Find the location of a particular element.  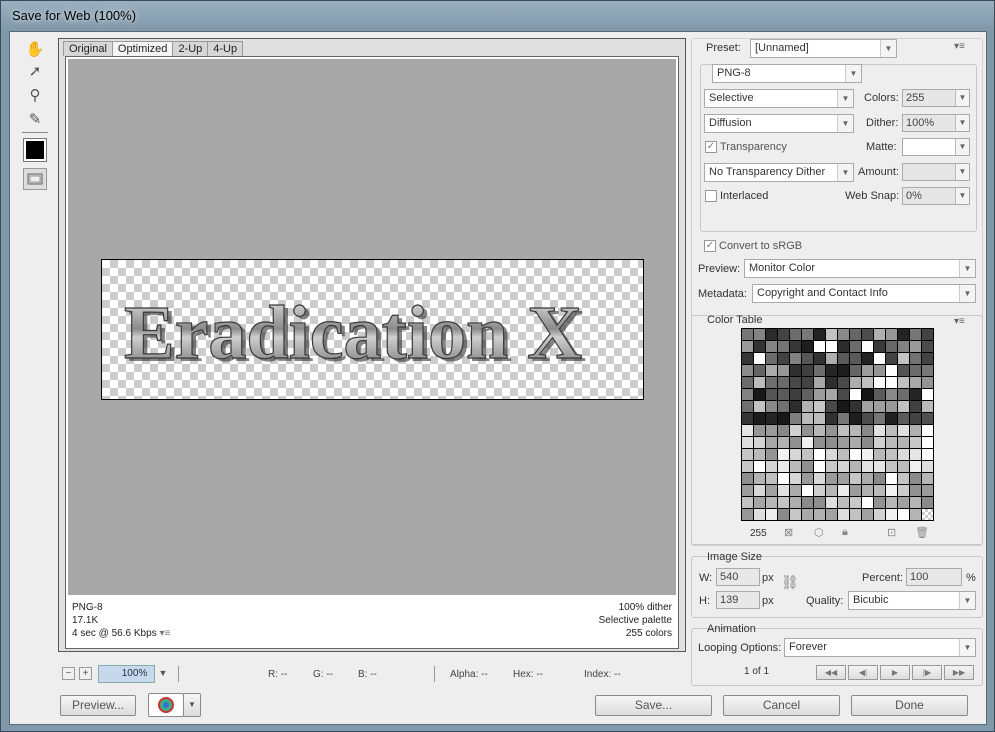

slice-select-tool-icon: ➚ is located at coordinates (35, 71).